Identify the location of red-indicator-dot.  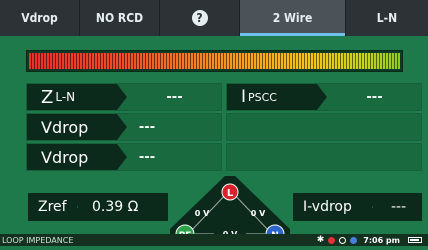
(332, 240).